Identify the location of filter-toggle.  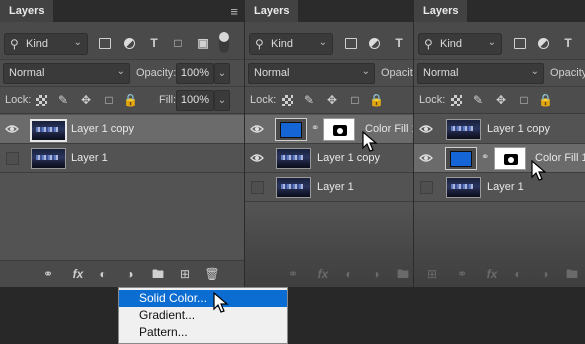
(224, 42).